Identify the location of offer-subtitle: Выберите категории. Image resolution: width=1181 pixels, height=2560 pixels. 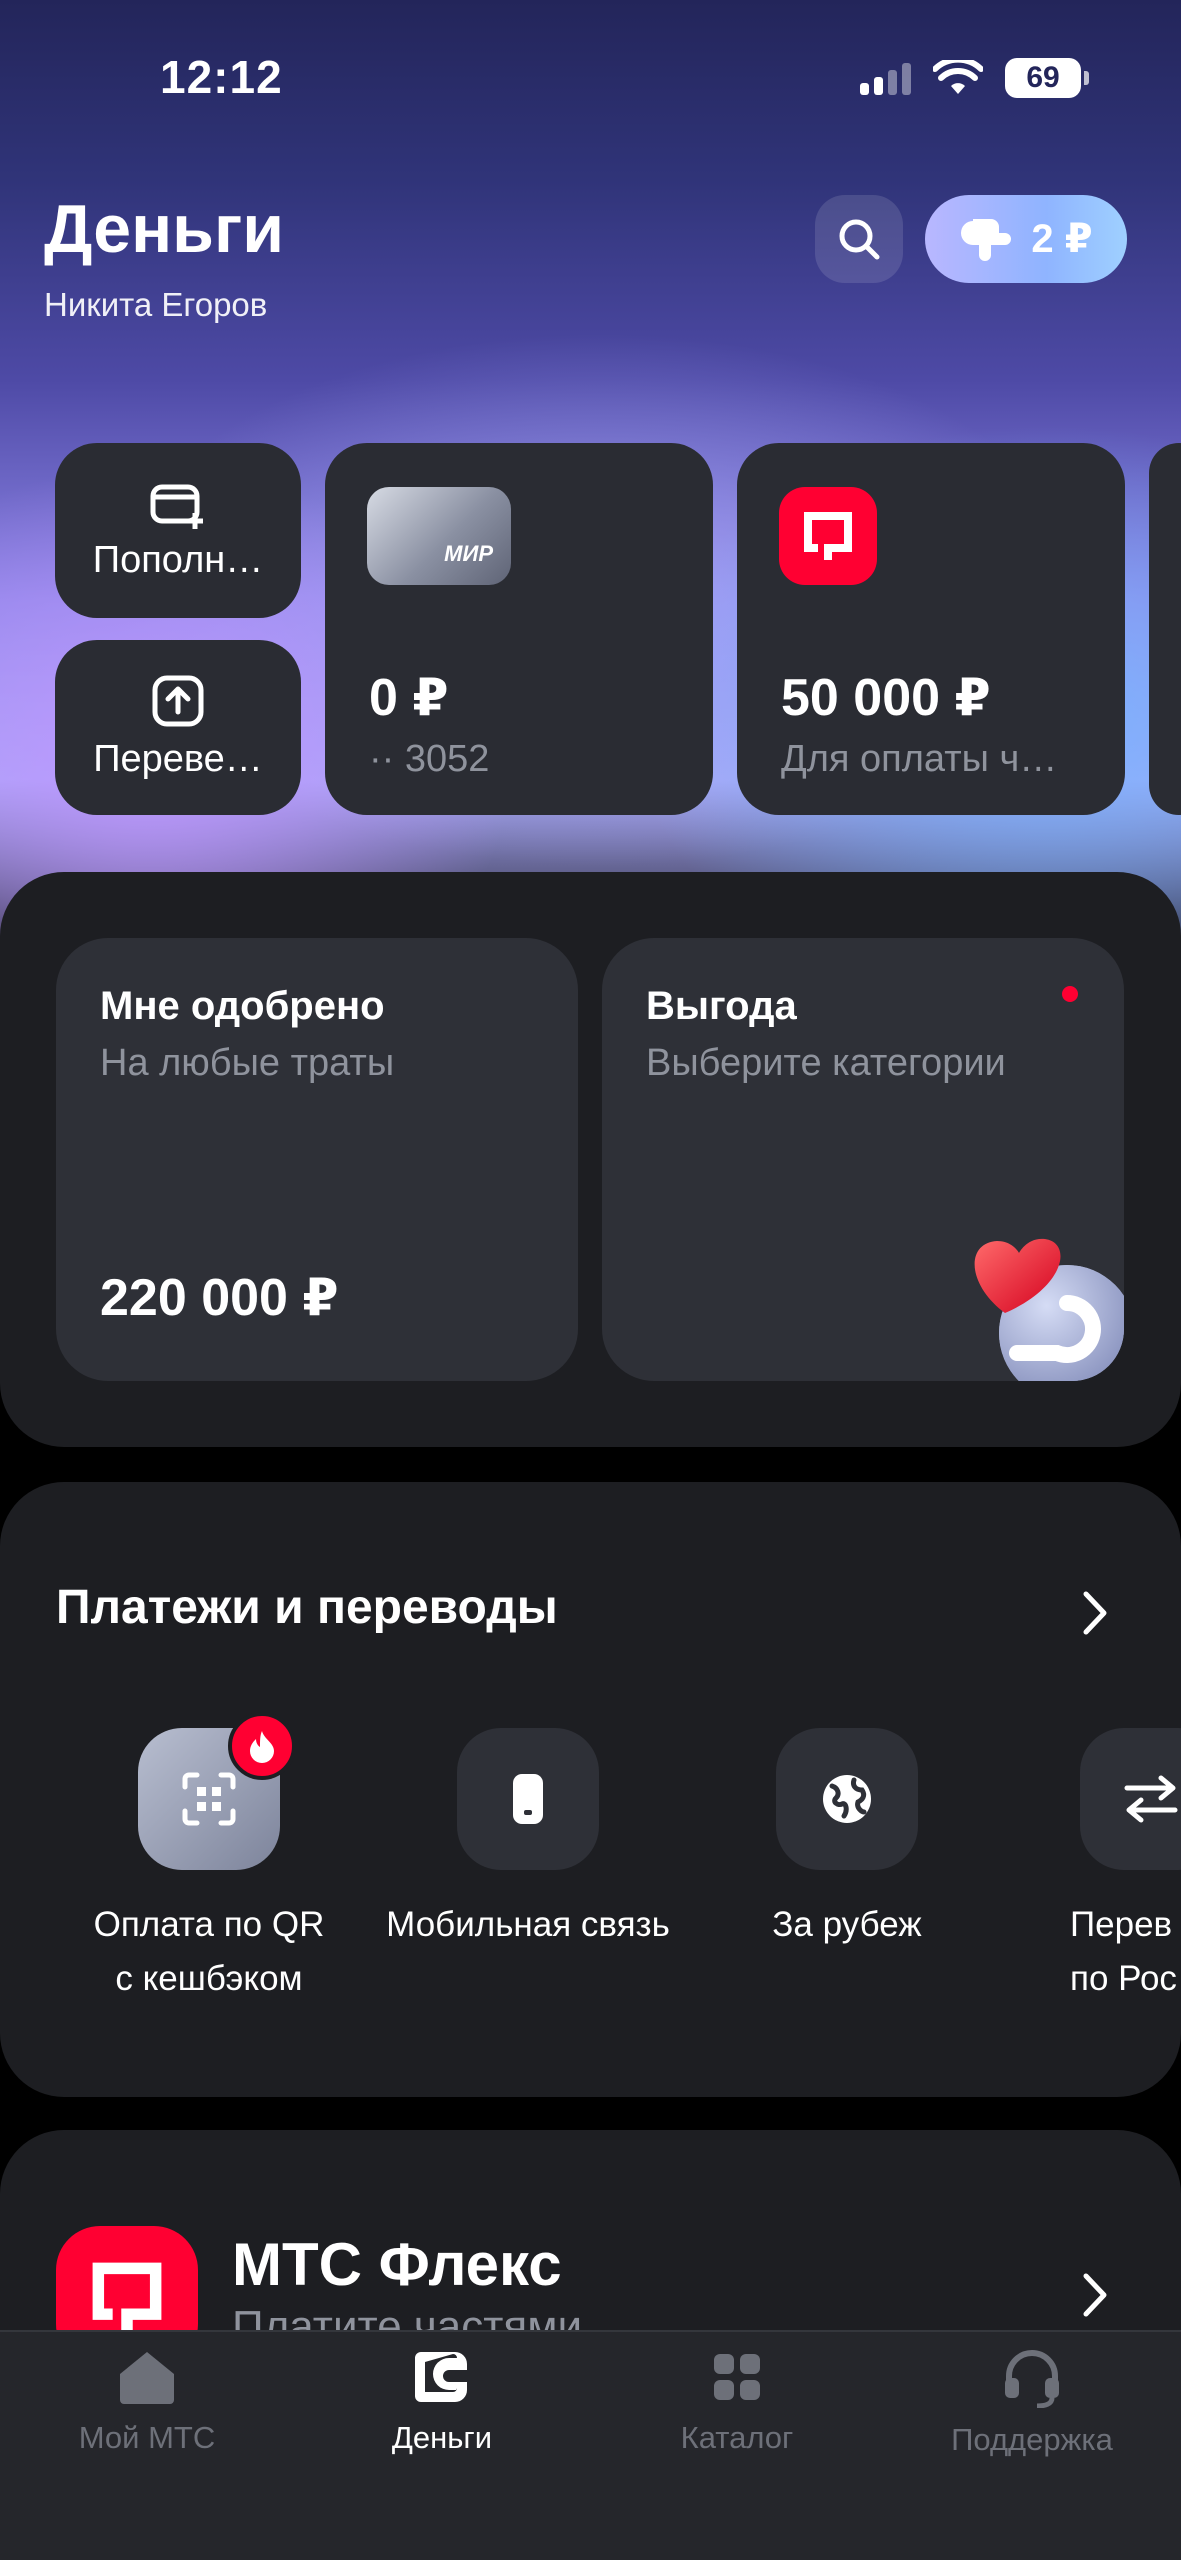
(826, 1063).